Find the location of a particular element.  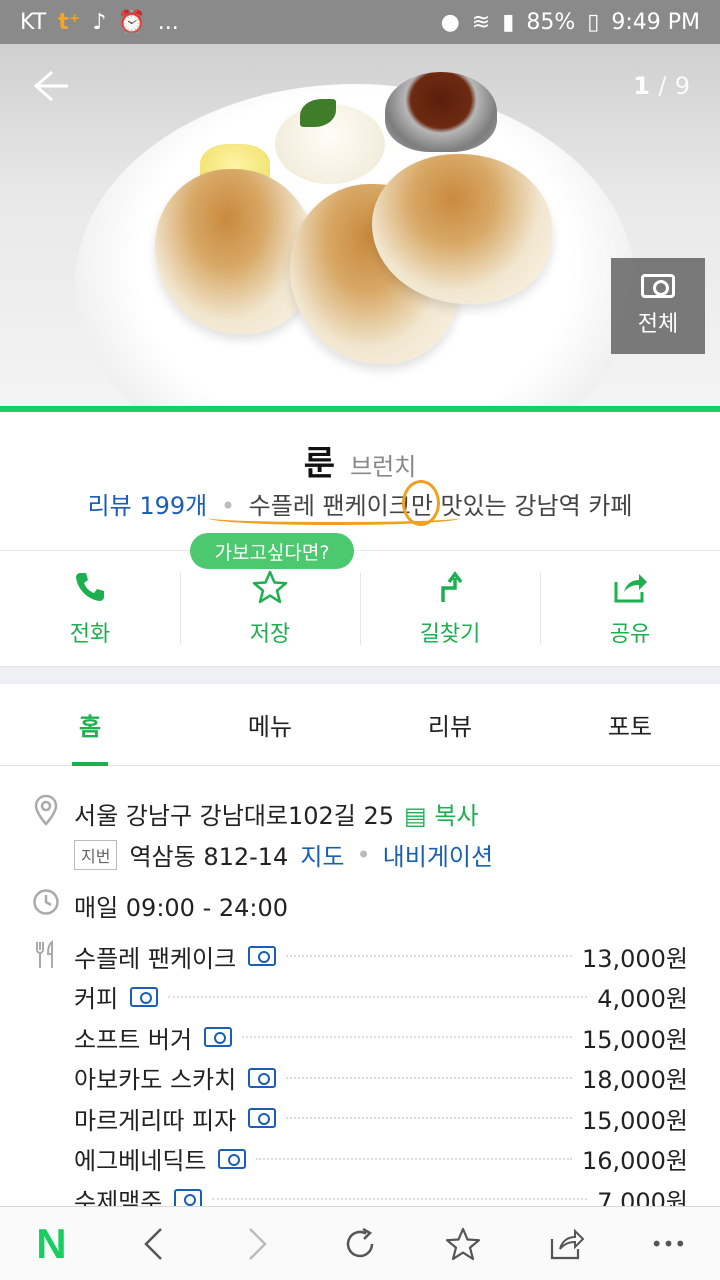

save-tooltip: 가보고싶다면? is located at coordinates (272, 551).